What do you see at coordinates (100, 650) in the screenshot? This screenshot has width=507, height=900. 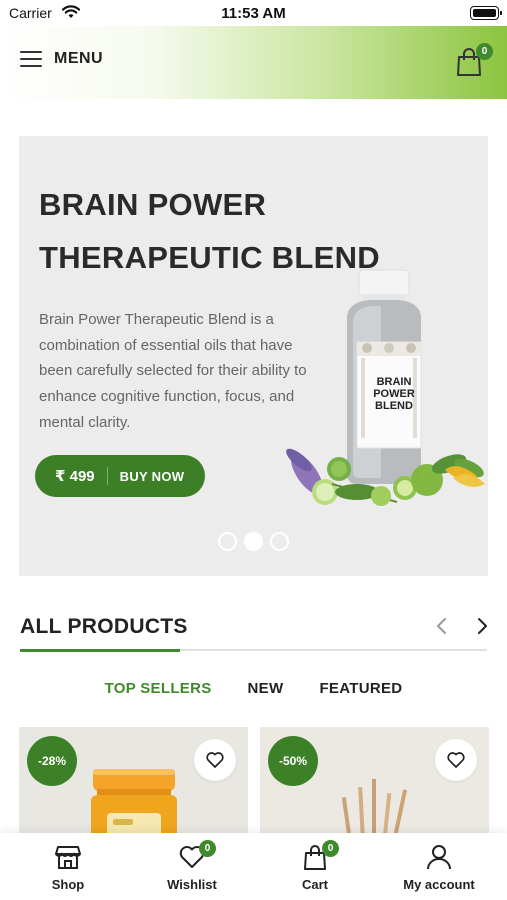 I see `section-title-underline` at bounding box center [100, 650].